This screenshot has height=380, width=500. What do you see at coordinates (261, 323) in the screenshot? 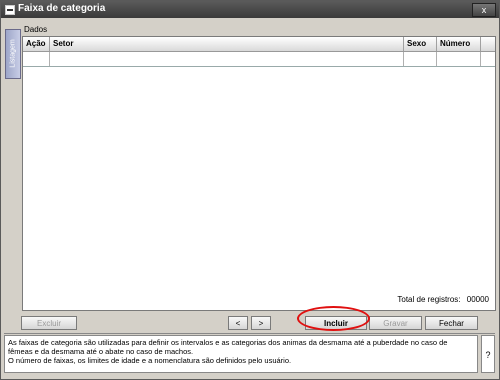
I see `next-button: >` at bounding box center [261, 323].